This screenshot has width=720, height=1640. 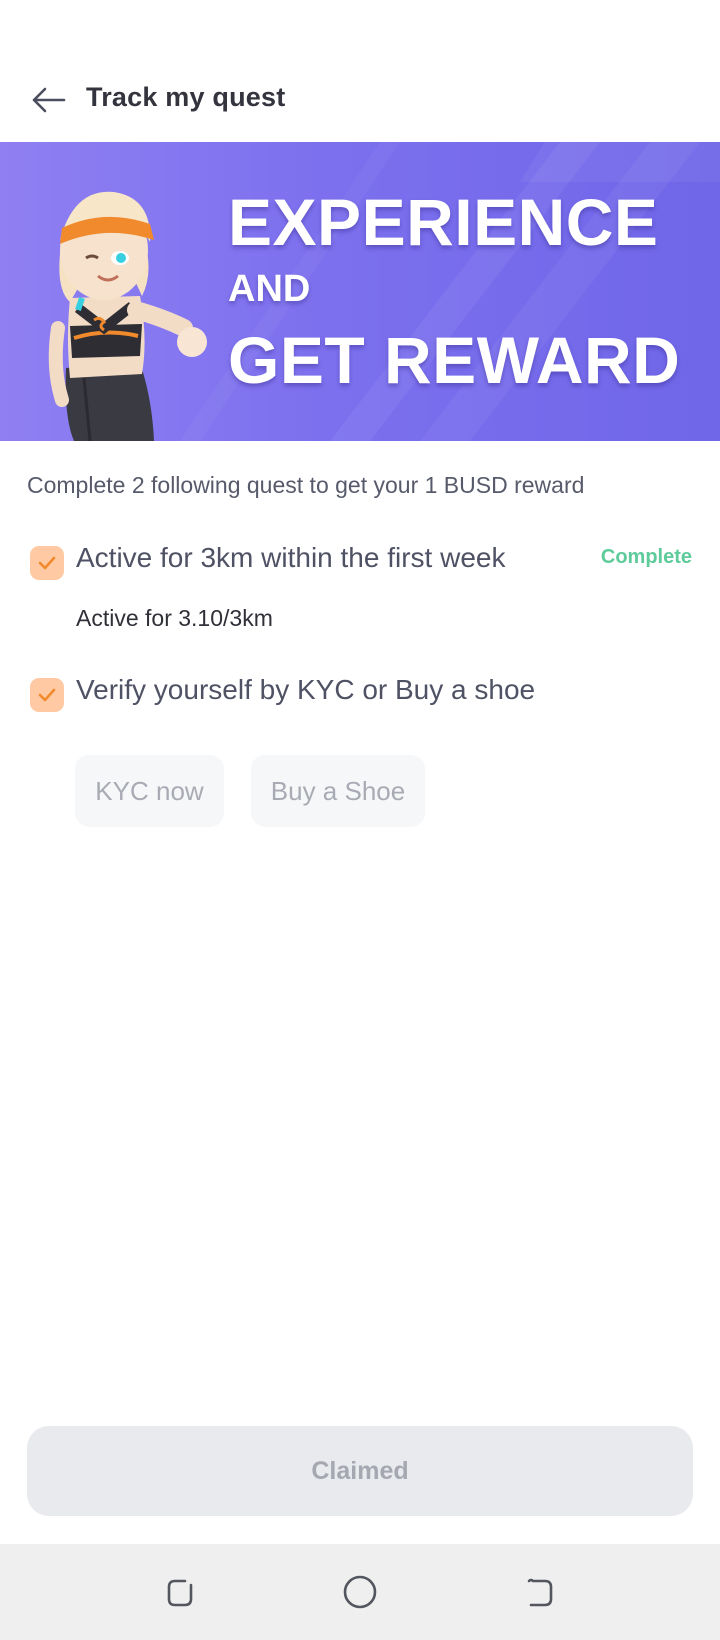 I want to click on quest-1-title: Active for 3km within the first week, so click(x=291, y=557).